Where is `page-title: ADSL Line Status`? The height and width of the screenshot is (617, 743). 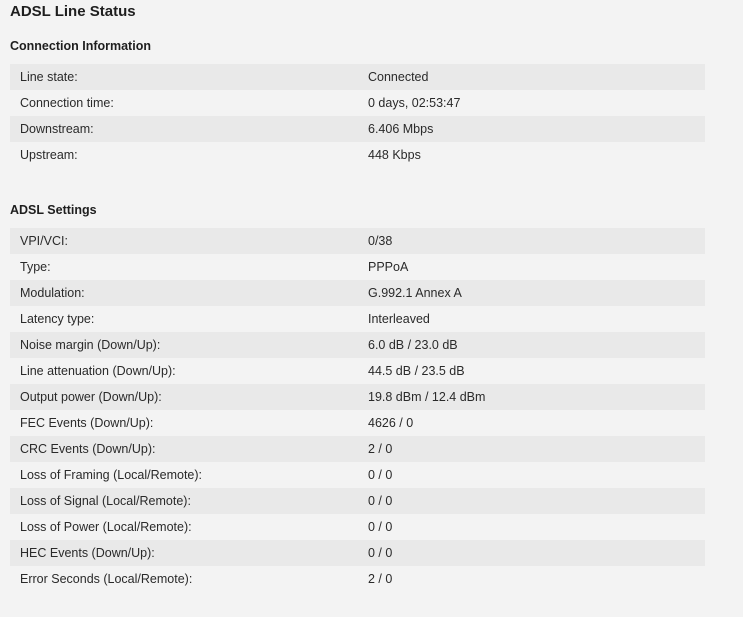 page-title: ADSL Line Status is located at coordinates (73, 11).